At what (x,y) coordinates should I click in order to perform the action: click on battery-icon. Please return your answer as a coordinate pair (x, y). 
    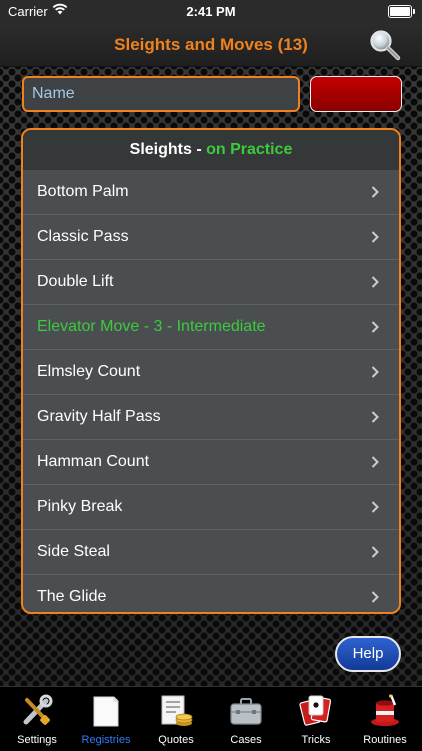
    Looking at the image, I should click on (401, 11).